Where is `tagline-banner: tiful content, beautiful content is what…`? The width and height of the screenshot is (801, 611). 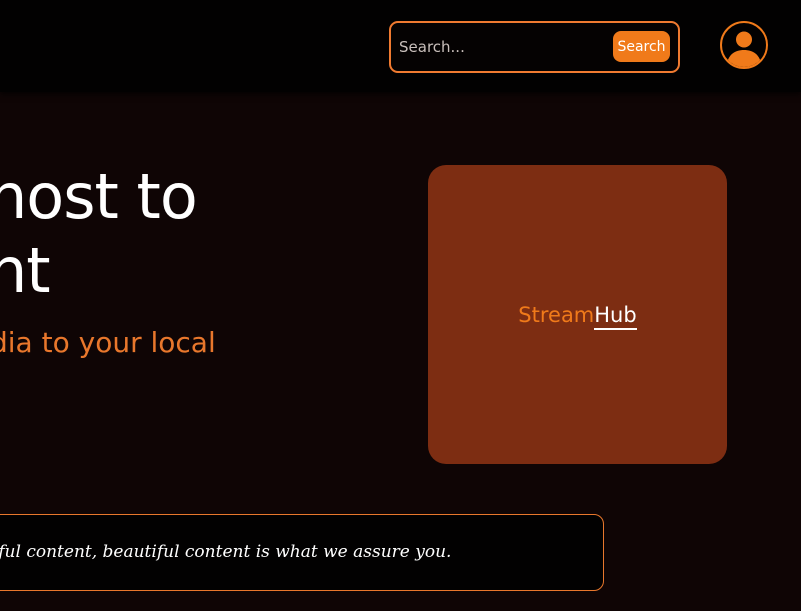
tagline-banner: tiful content, beautiful content is what… is located at coordinates (302, 552).